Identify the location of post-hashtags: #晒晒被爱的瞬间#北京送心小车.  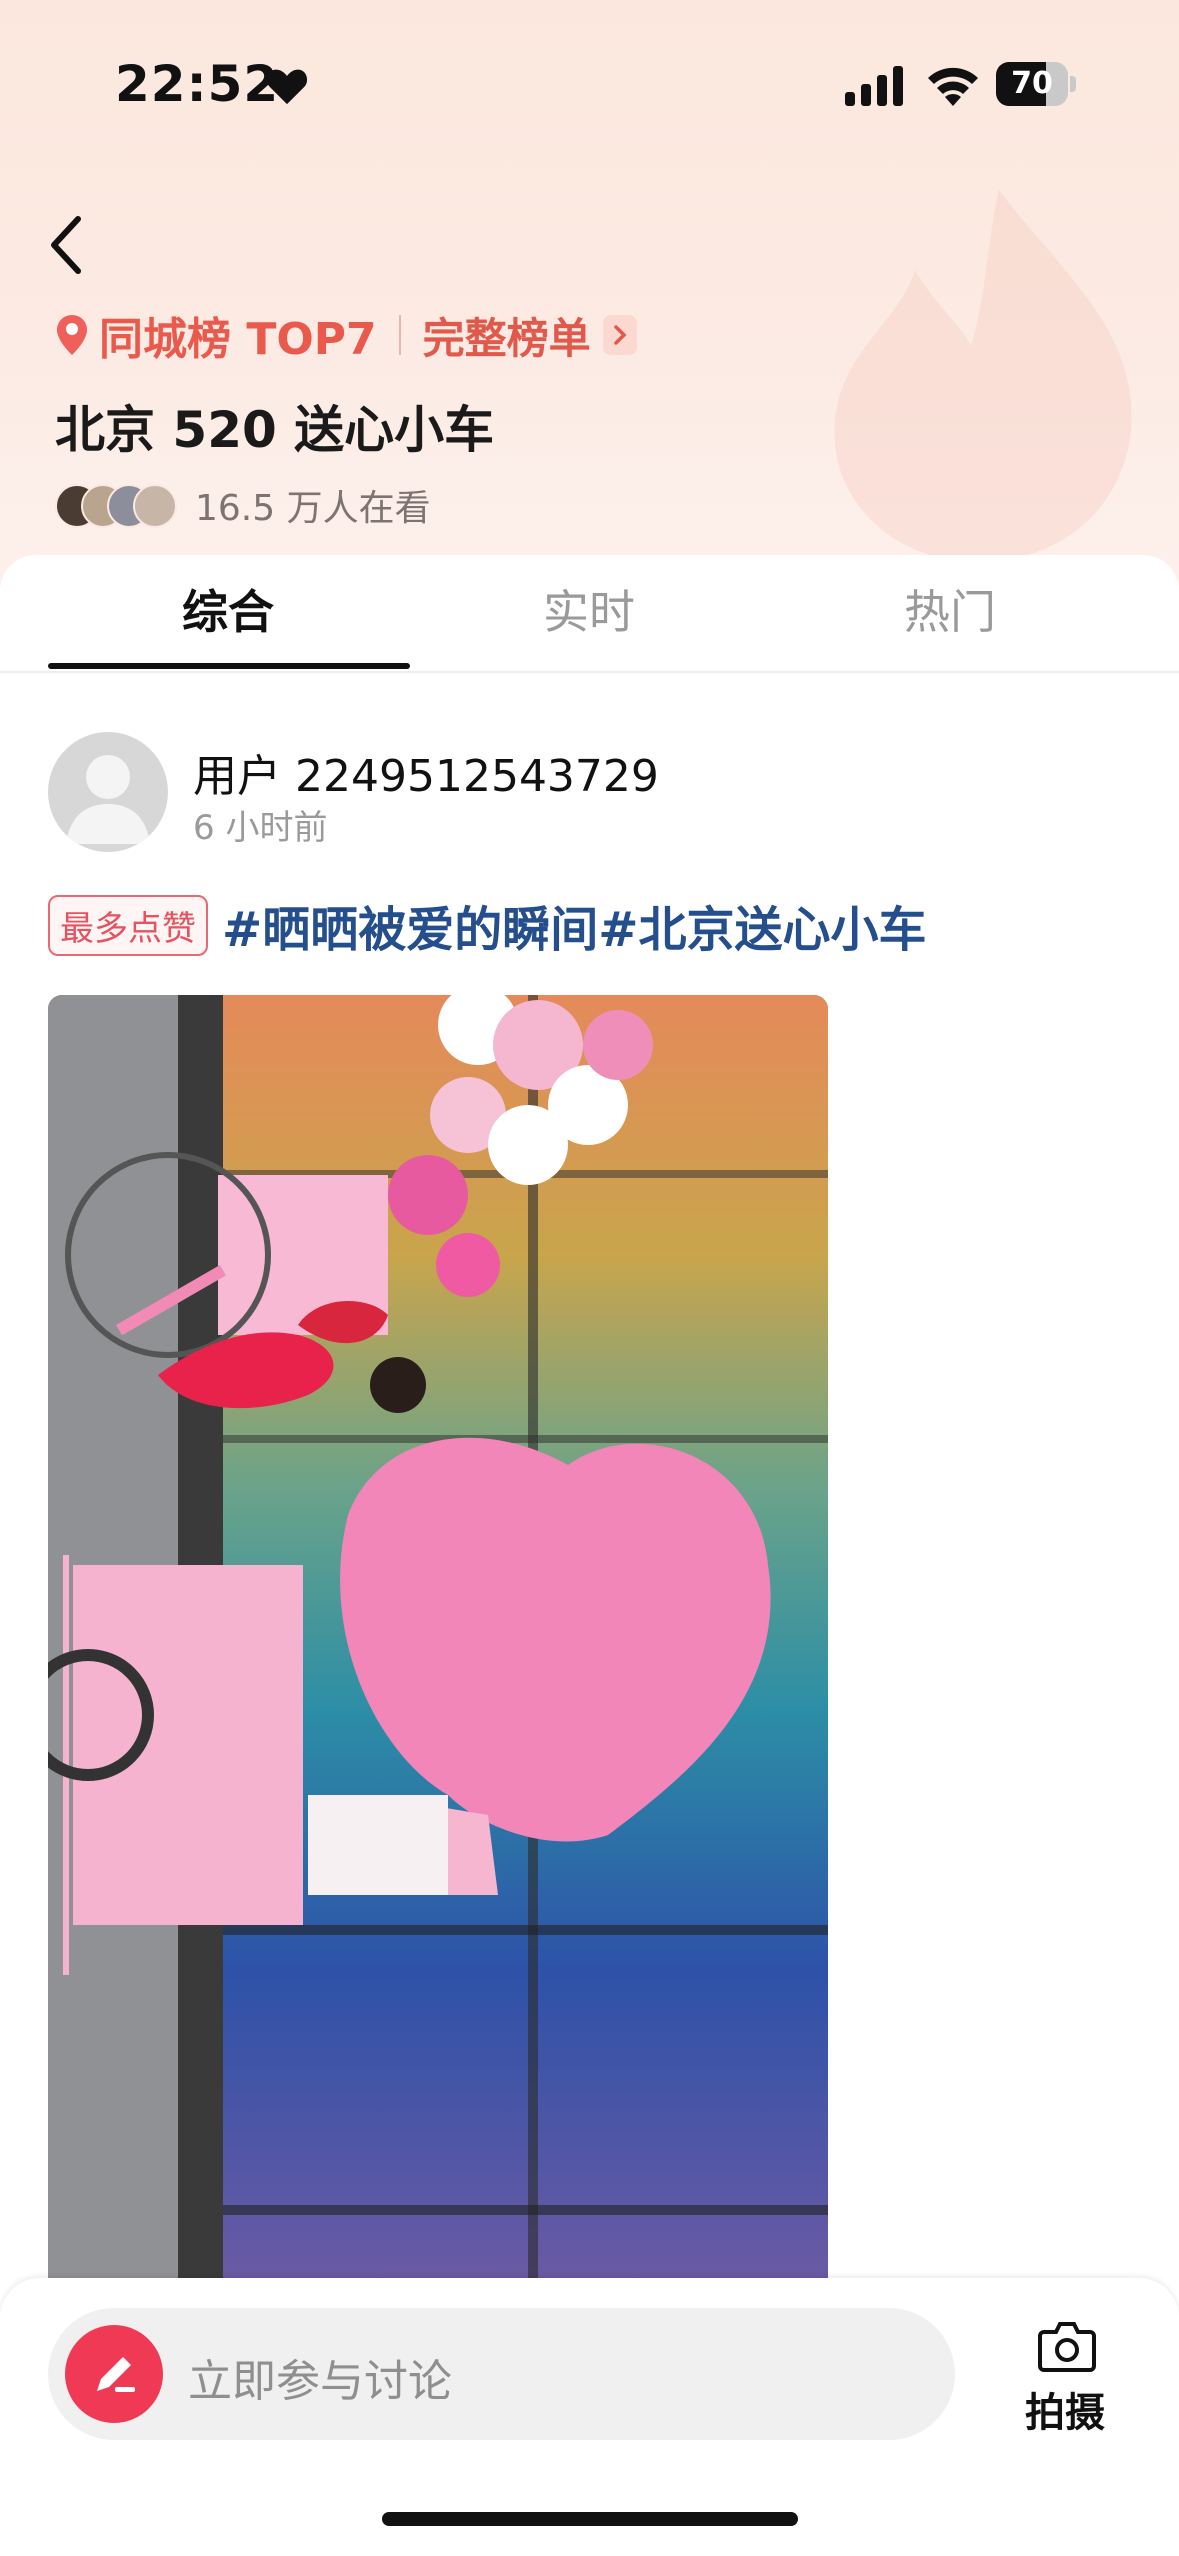
(574, 925).